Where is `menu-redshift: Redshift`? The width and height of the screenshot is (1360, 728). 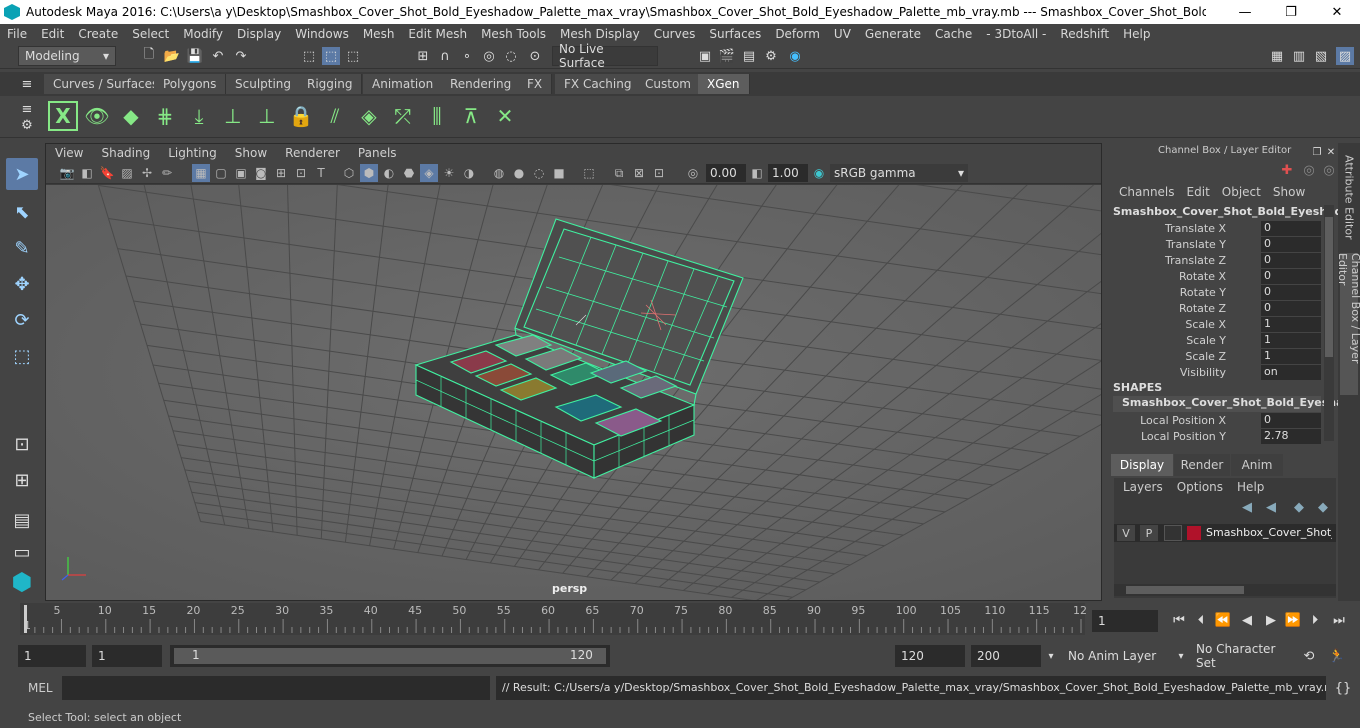
menu-redshift: Redshift is located at coordinates (1084, 34).